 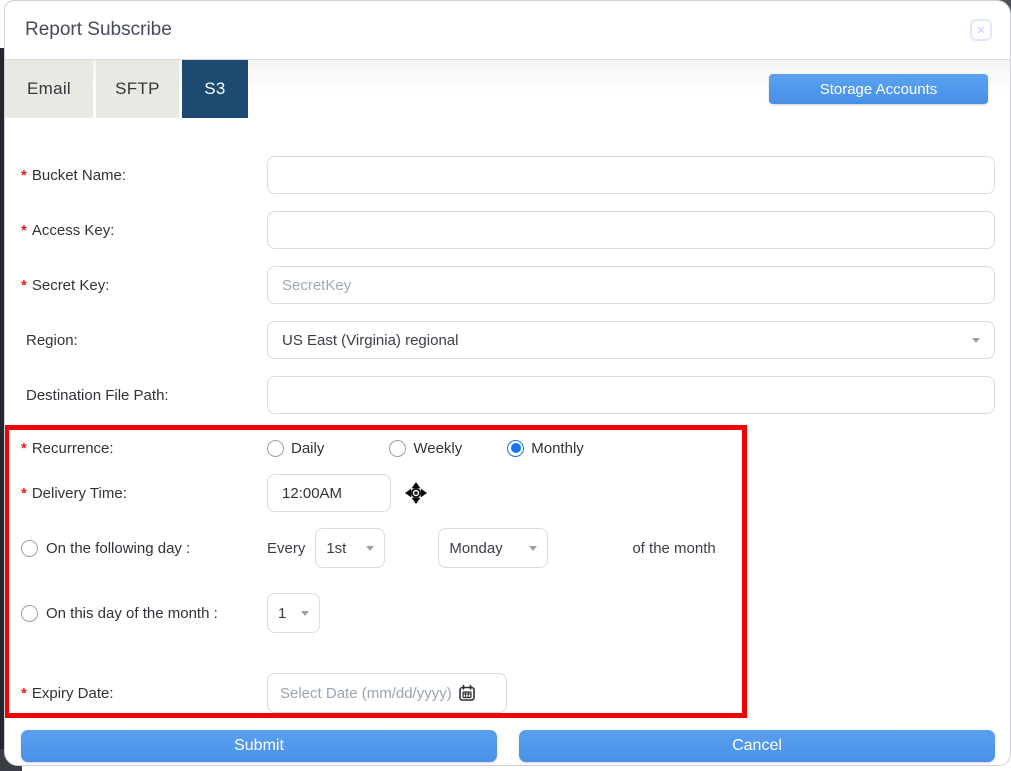 I want to click on time-picker-move-icon, so click(x=416, y=493).